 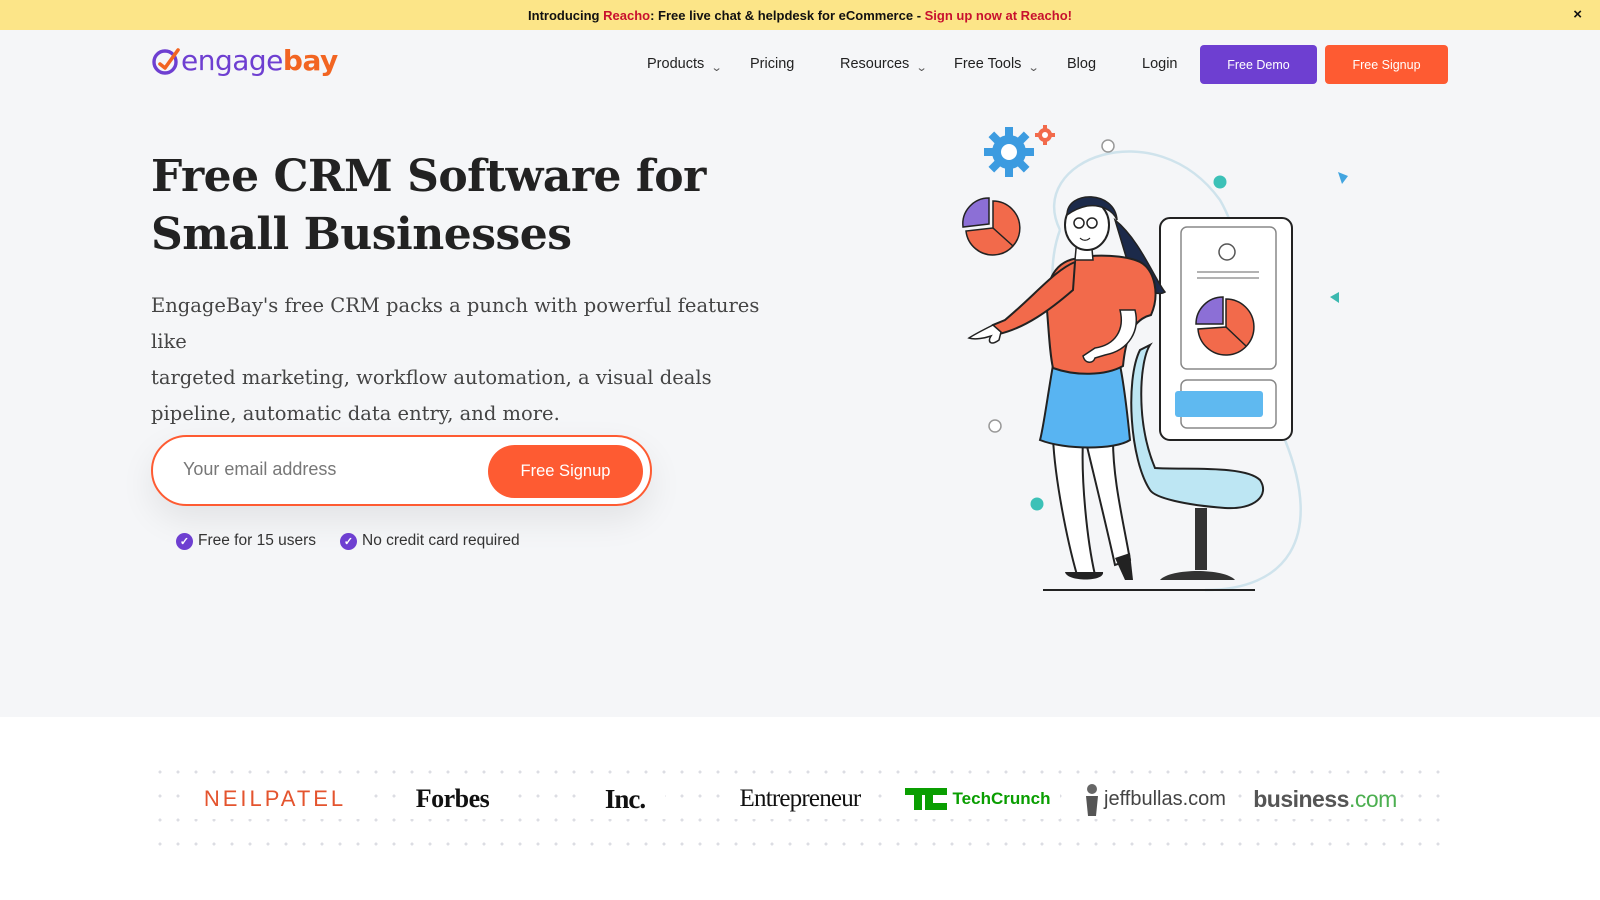 I want to click on chair-stem, so click(x=1201, y=539).